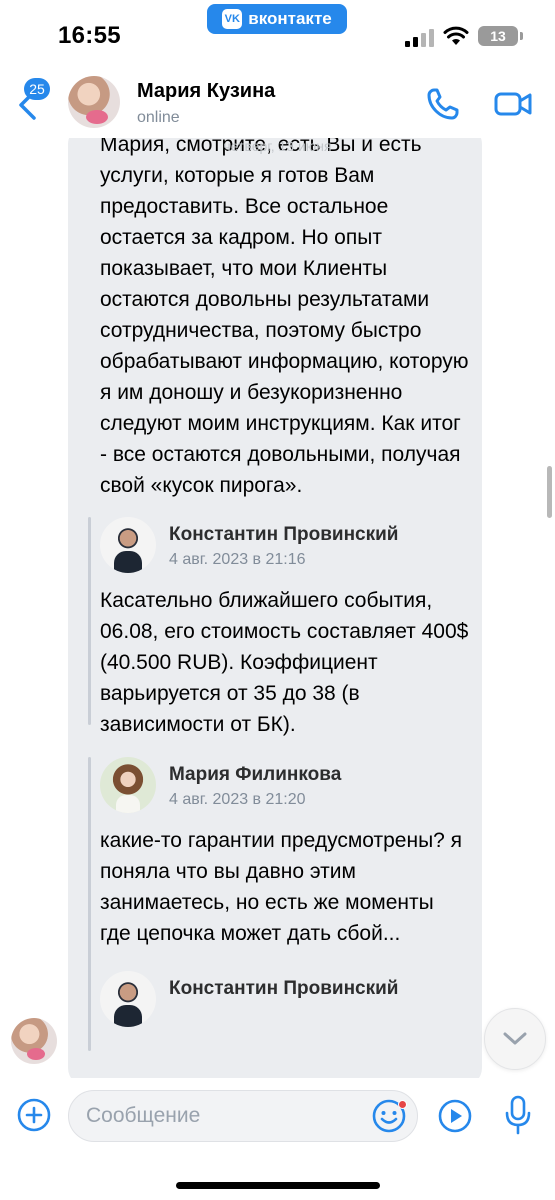  I want to click on scrollbar, so click(549, 492).